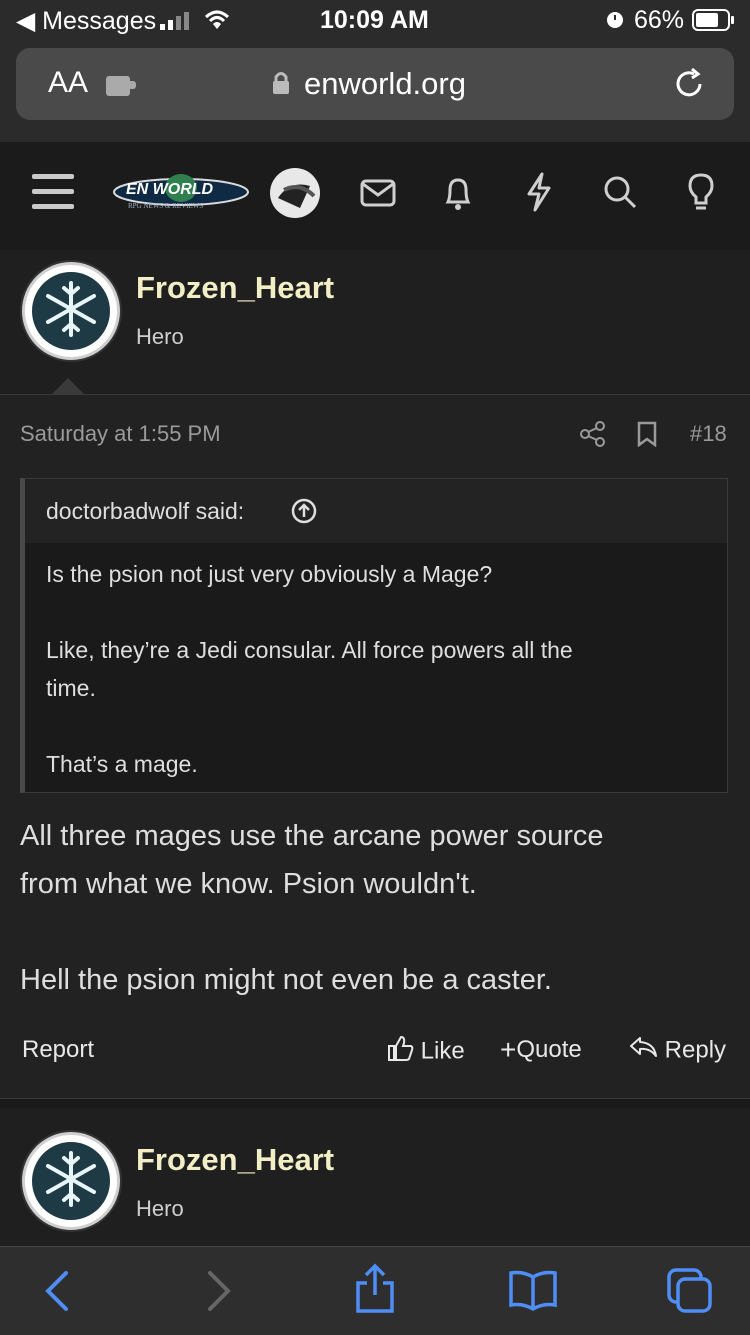 The width and height of the screenshot is (750, 1335). What do you see at coordinates (378, 195) in the screenshot?
I see `inbox-icon` at bounding box center [378, 195].